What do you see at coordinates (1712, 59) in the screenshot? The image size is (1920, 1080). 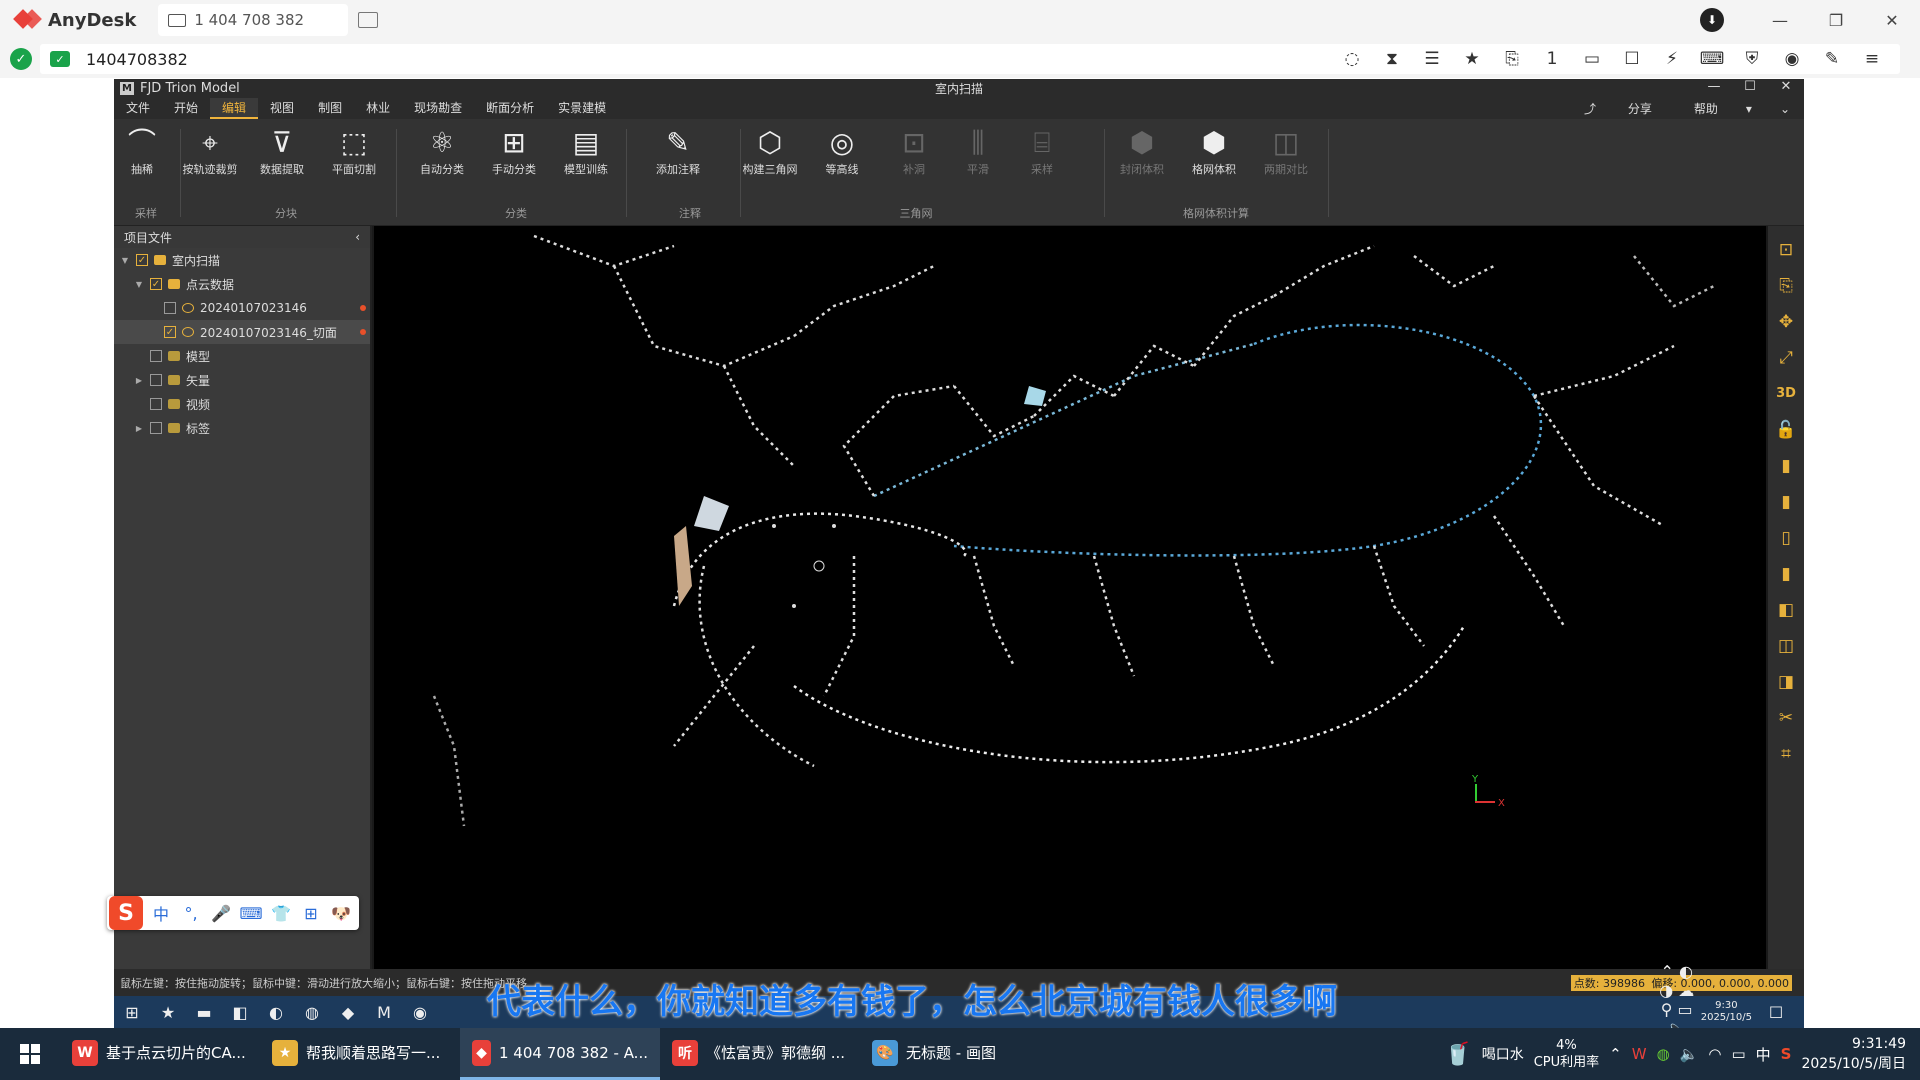 I see `keyboard-icon: ⌨` at bounding box center [1712, 59].